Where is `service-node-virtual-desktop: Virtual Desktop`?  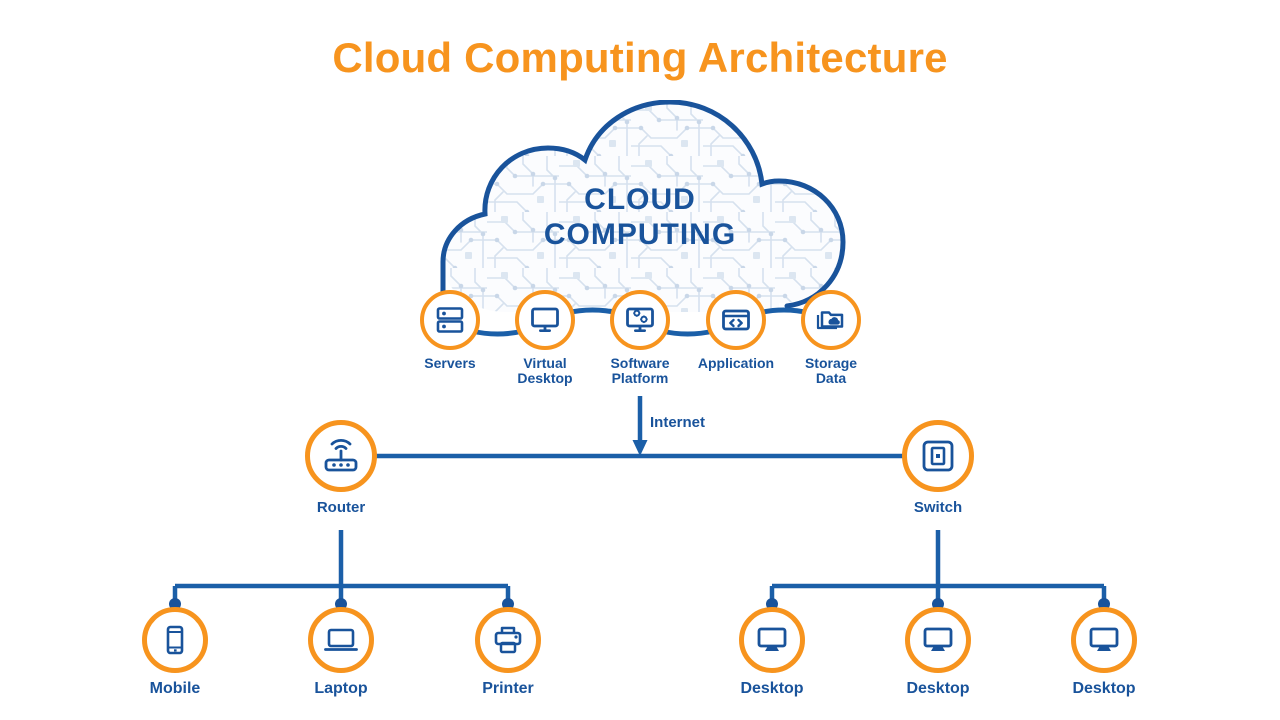
service-node-virtual-desktop: Virtual Desktop is located at coordinates (545, 338).